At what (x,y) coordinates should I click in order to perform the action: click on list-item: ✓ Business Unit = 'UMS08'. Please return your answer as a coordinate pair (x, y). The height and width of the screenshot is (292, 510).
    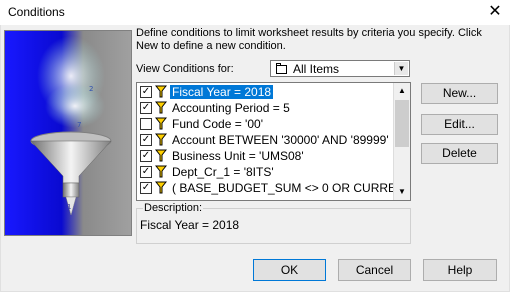
    Looking at the image, I should click on (266, 156).